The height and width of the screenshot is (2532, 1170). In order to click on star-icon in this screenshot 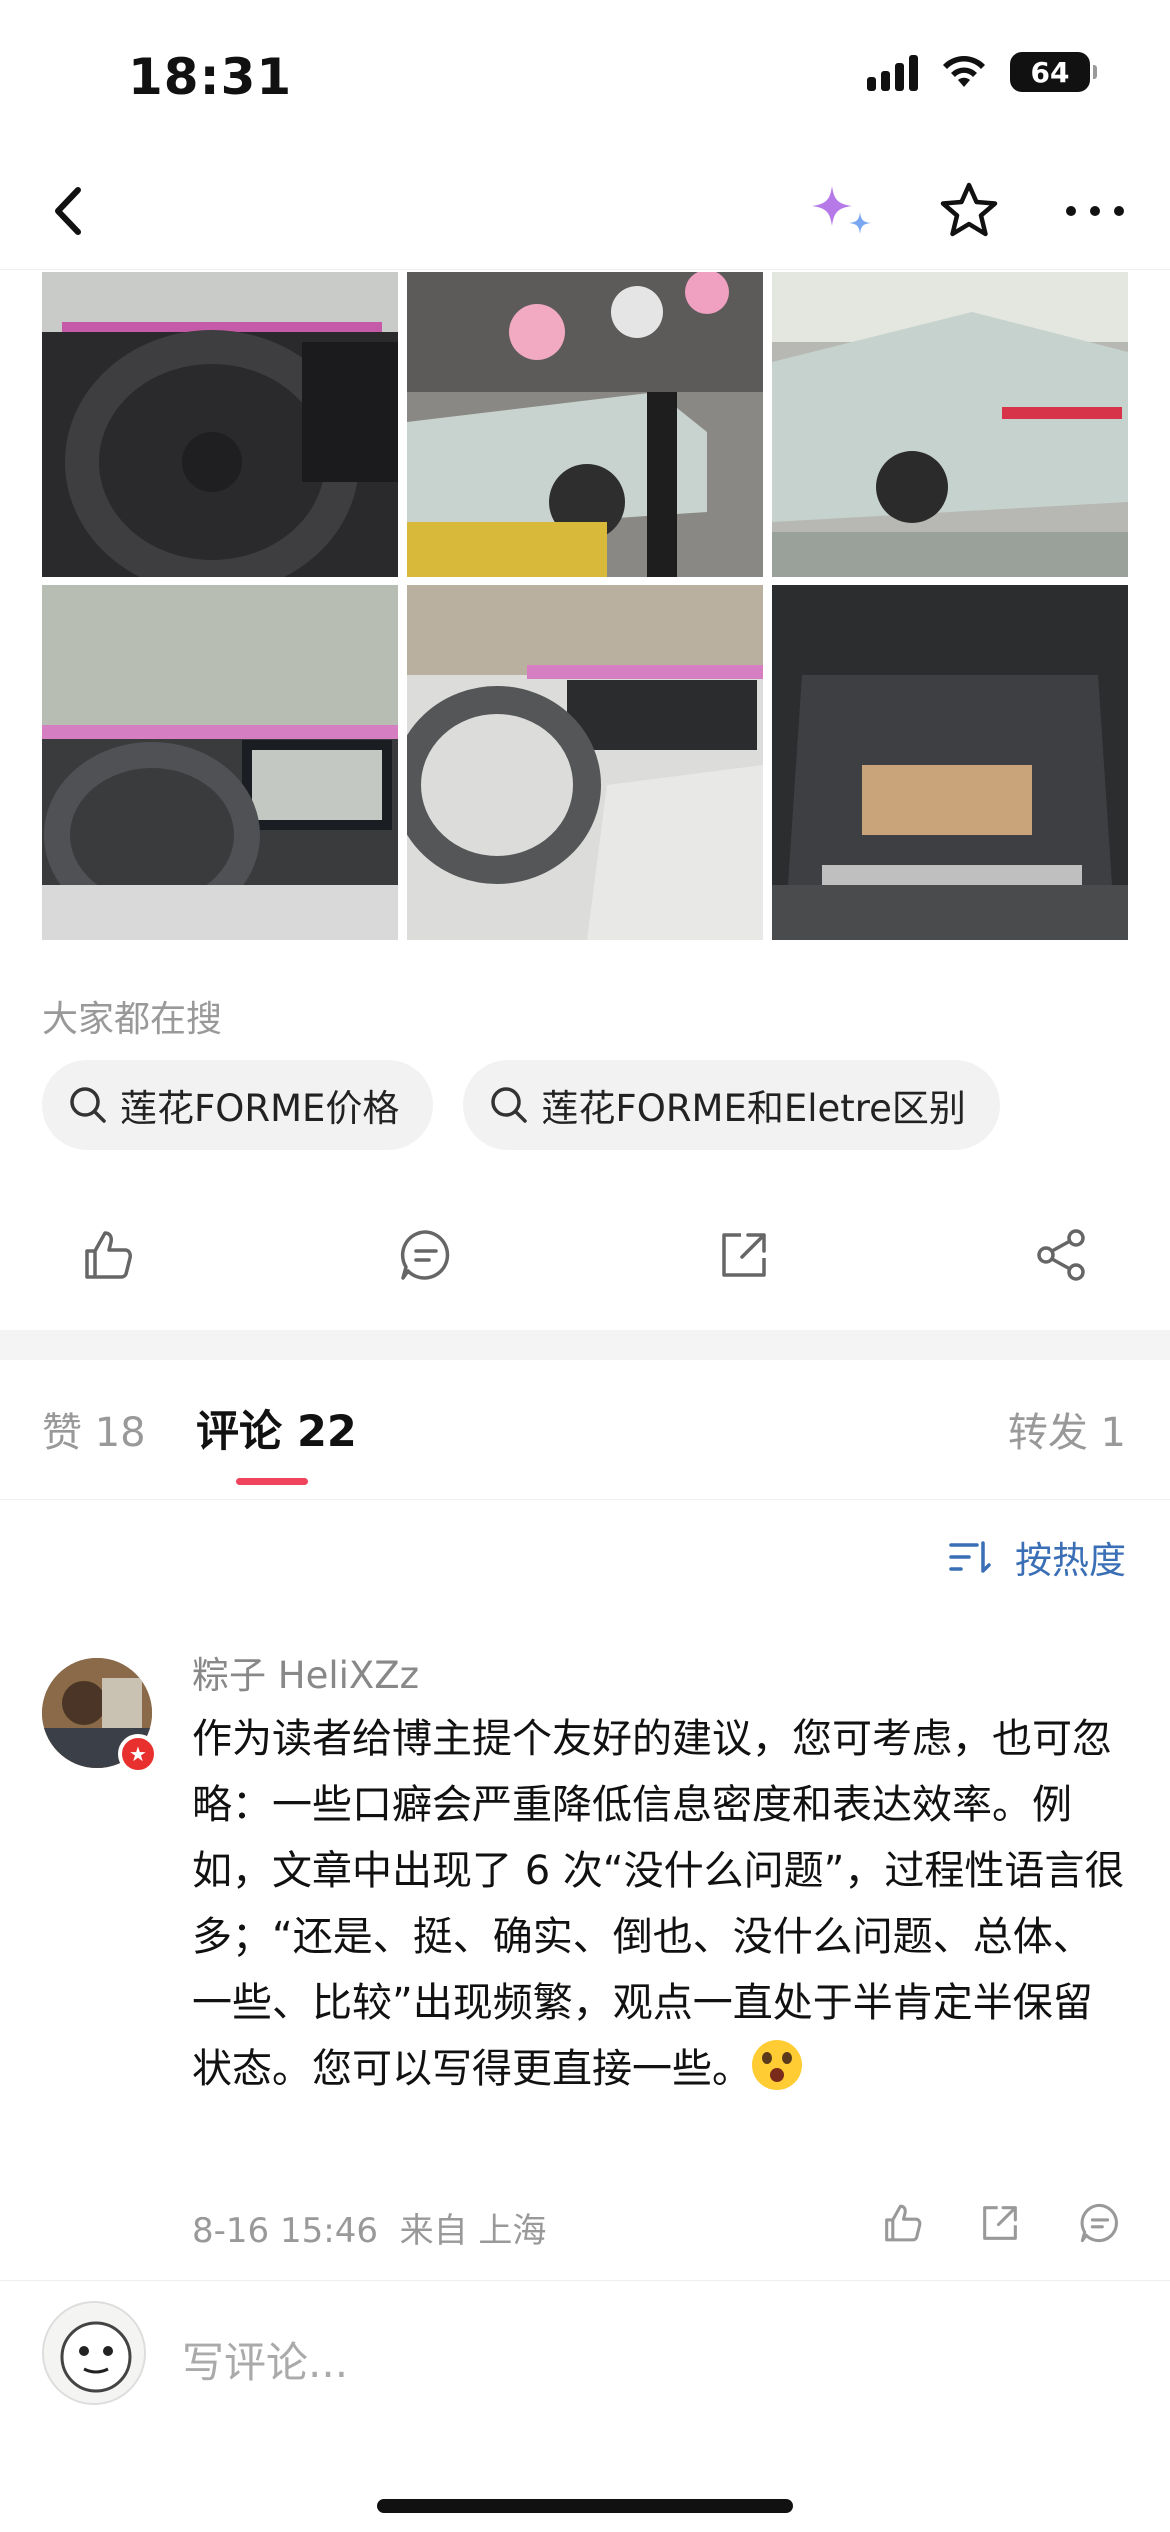, I will do `click(969, 209)`.